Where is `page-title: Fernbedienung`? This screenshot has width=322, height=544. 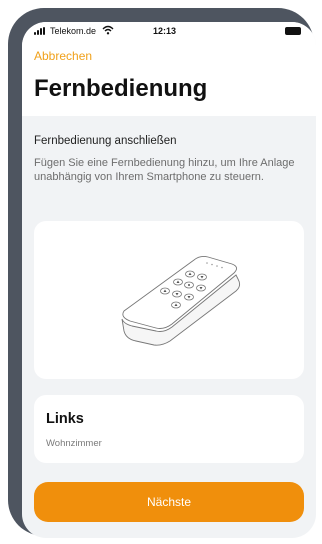
page-title: Fernbedienung is located at coordinates (121, 88).